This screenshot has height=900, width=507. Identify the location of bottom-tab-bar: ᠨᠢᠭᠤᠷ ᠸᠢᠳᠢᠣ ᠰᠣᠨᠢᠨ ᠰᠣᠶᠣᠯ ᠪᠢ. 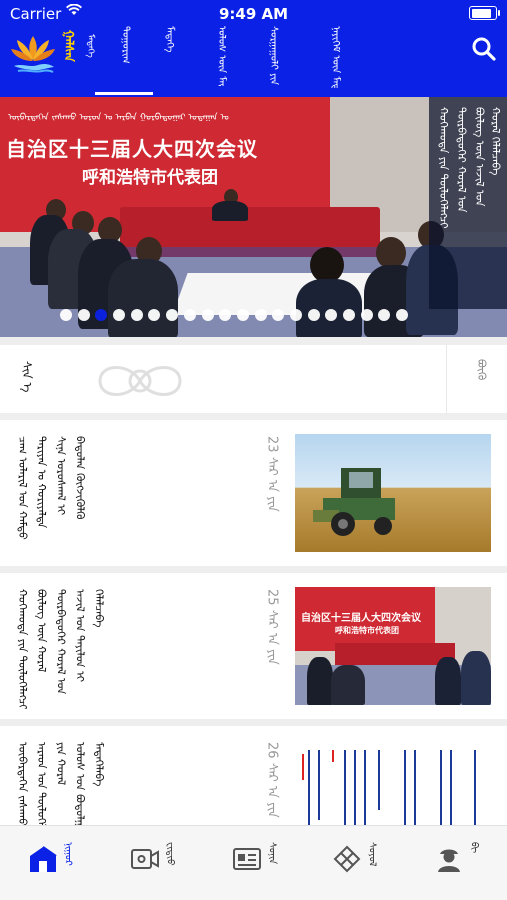
(253, 862).